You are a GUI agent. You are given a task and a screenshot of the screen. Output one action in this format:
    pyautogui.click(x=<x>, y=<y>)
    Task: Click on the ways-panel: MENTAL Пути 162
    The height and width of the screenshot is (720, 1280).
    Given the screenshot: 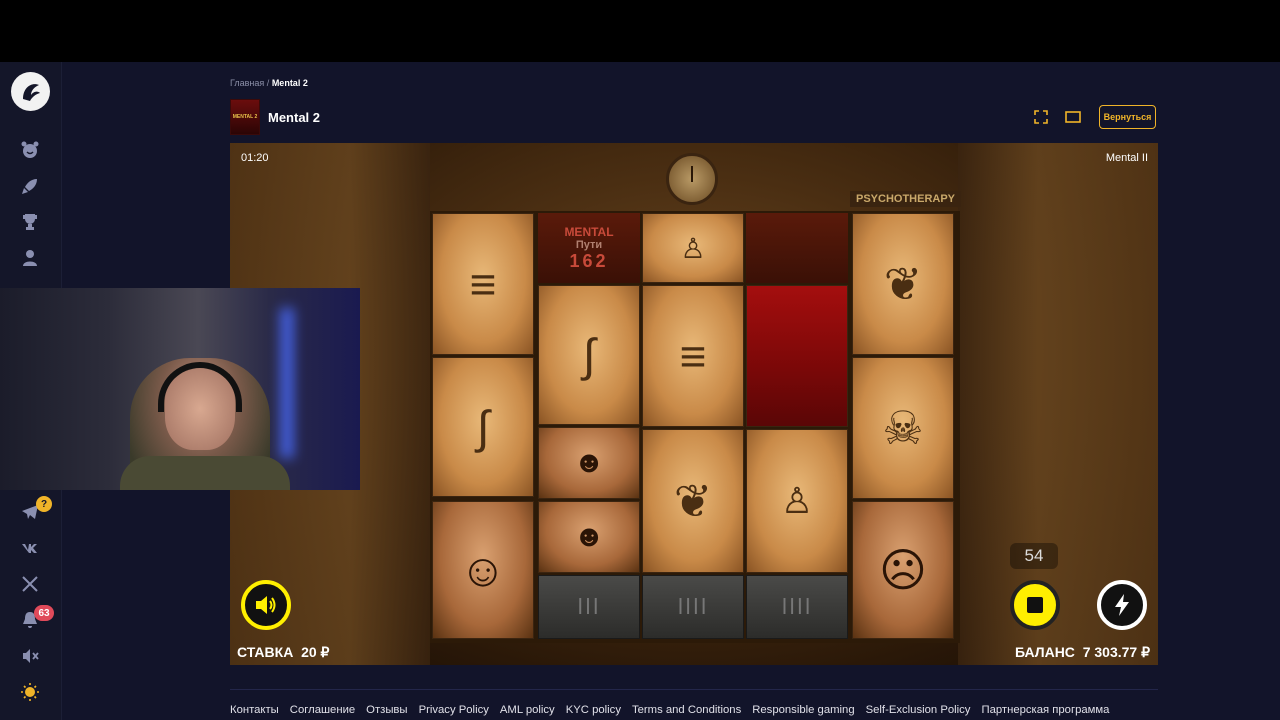 What is the action you would take?
    pyautogui.click(x=589, y=248)
    